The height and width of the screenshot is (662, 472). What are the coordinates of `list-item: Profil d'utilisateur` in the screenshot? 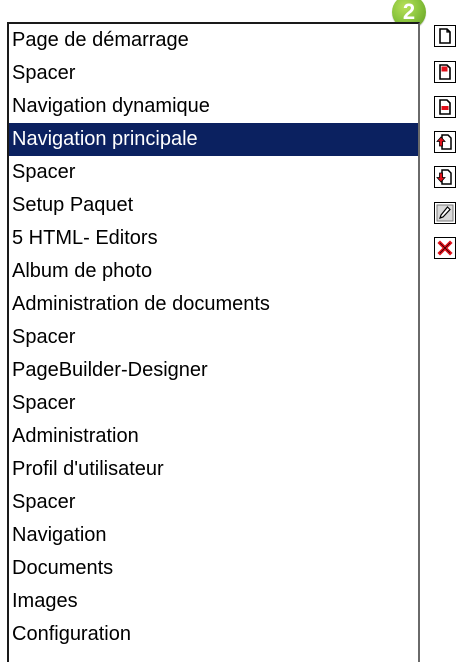 It's located at (213, 469).